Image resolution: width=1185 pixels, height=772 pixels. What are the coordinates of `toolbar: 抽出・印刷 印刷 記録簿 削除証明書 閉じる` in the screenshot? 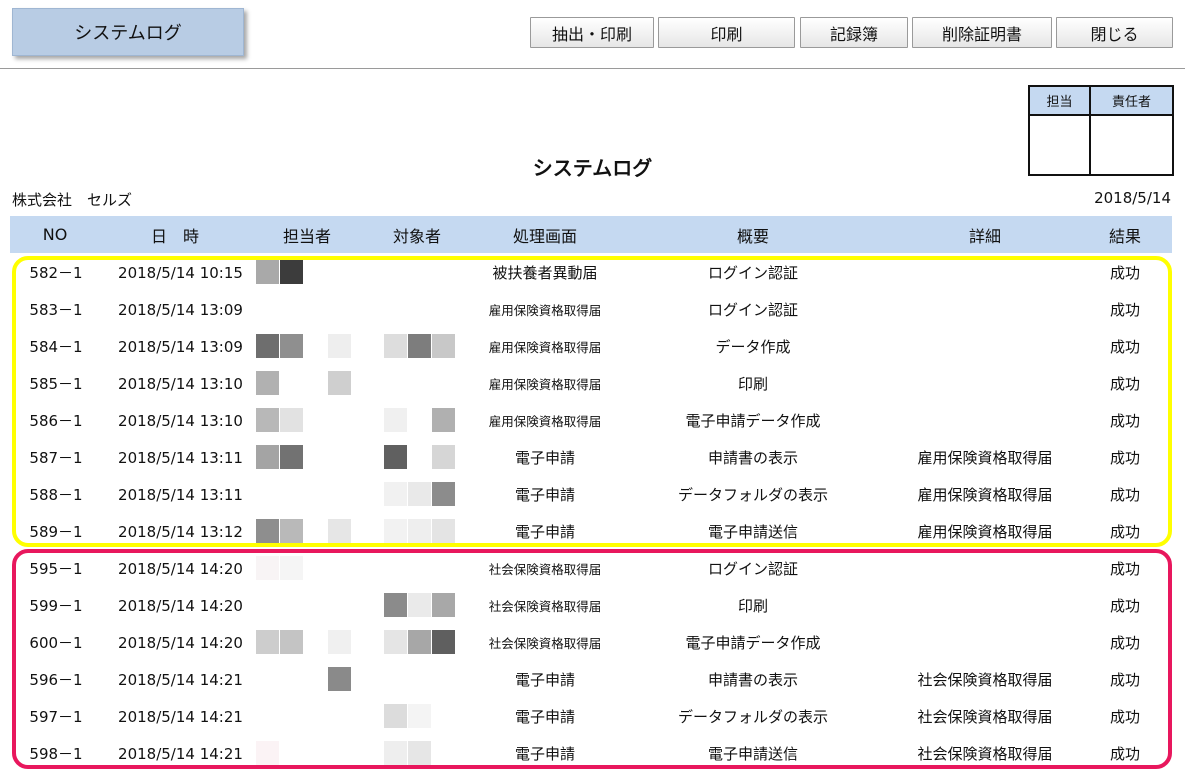 It's located at (592, 33).